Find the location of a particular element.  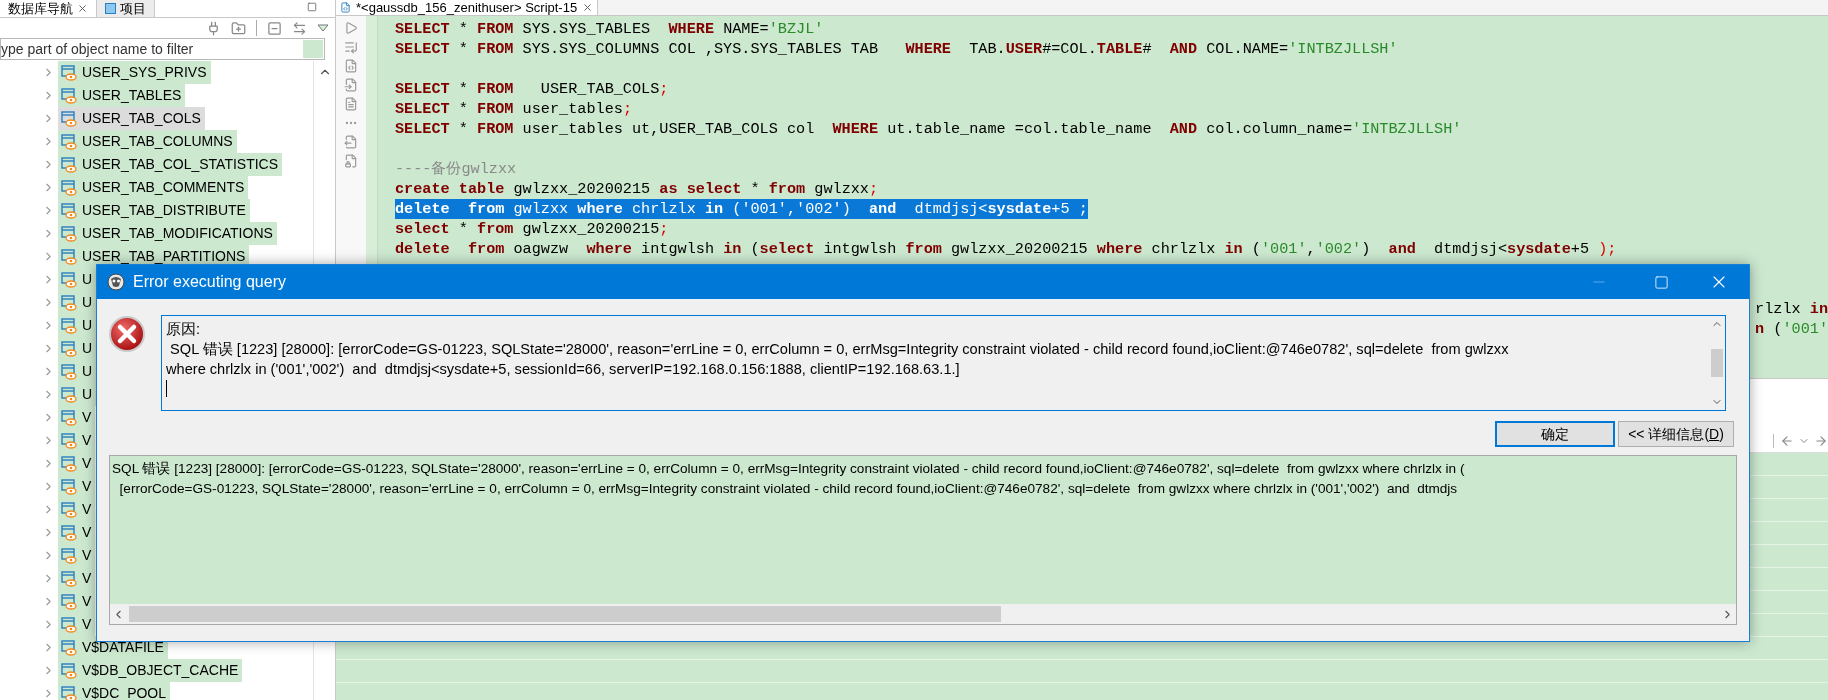

script-icon is located at coordinates (345, 7).